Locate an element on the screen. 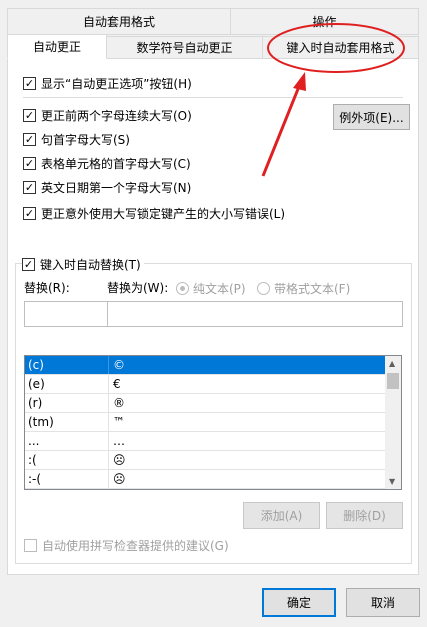  delete-button: 删除(D) is located at coordinates (364, 515).